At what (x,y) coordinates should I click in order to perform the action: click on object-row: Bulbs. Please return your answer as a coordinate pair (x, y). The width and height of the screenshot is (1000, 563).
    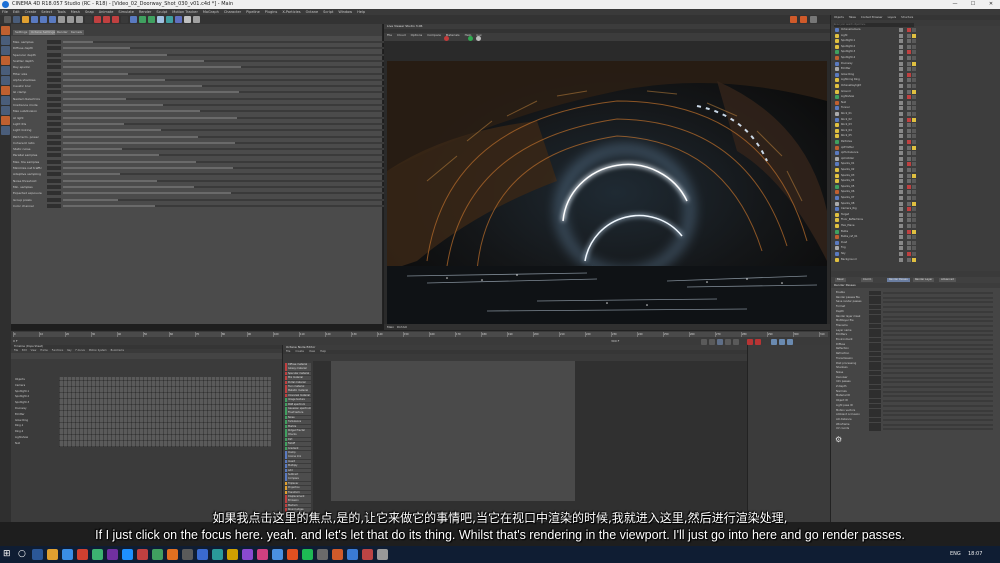
    Looking at the image, I should click on (916, 231).